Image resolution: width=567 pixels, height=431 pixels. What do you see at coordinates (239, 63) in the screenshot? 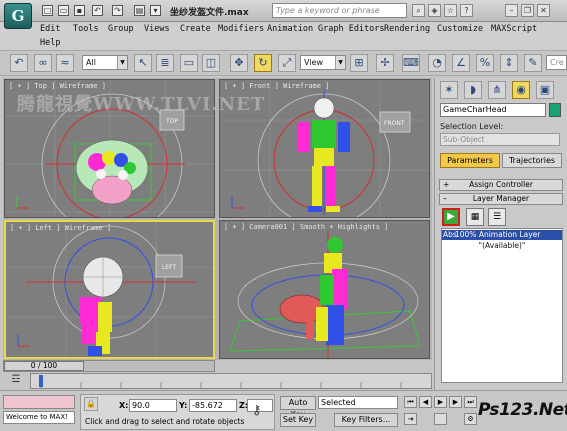
I see `select-move-icon: ✥` at bounding box center [239, 63].